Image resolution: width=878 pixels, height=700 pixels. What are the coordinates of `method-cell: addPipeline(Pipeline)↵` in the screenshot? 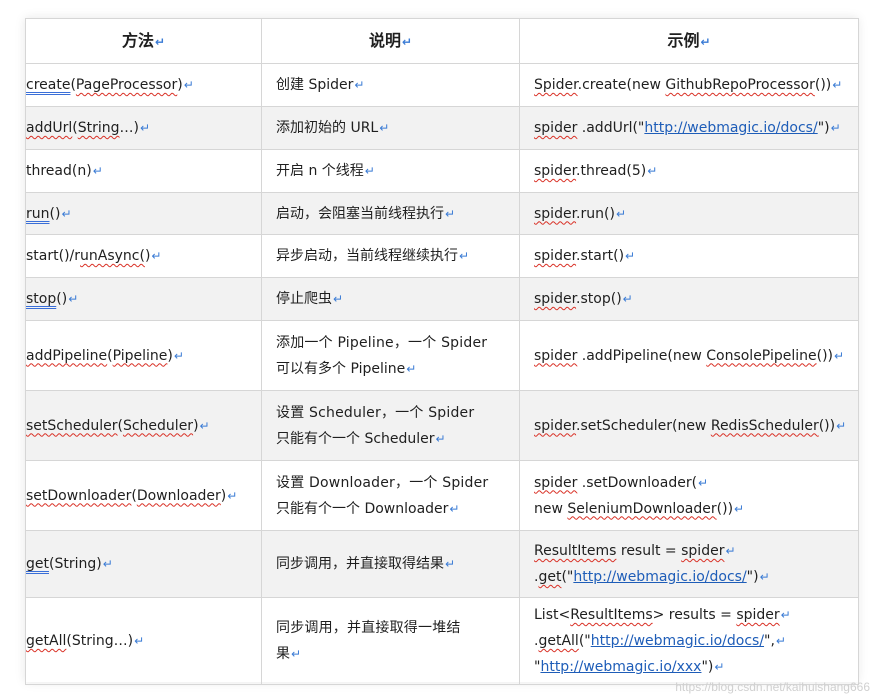 It's located at (143, 355).